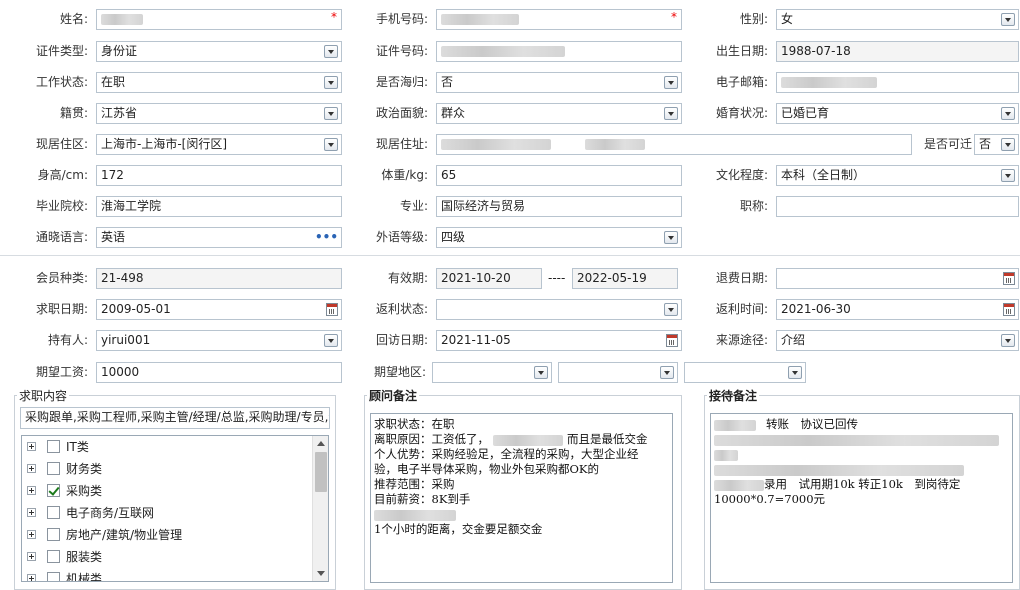  What do you see at coordinates (489, 278) in the screenshot?
I see `valid-from-field: 2021-10-20` at bounding box center [489, 278].